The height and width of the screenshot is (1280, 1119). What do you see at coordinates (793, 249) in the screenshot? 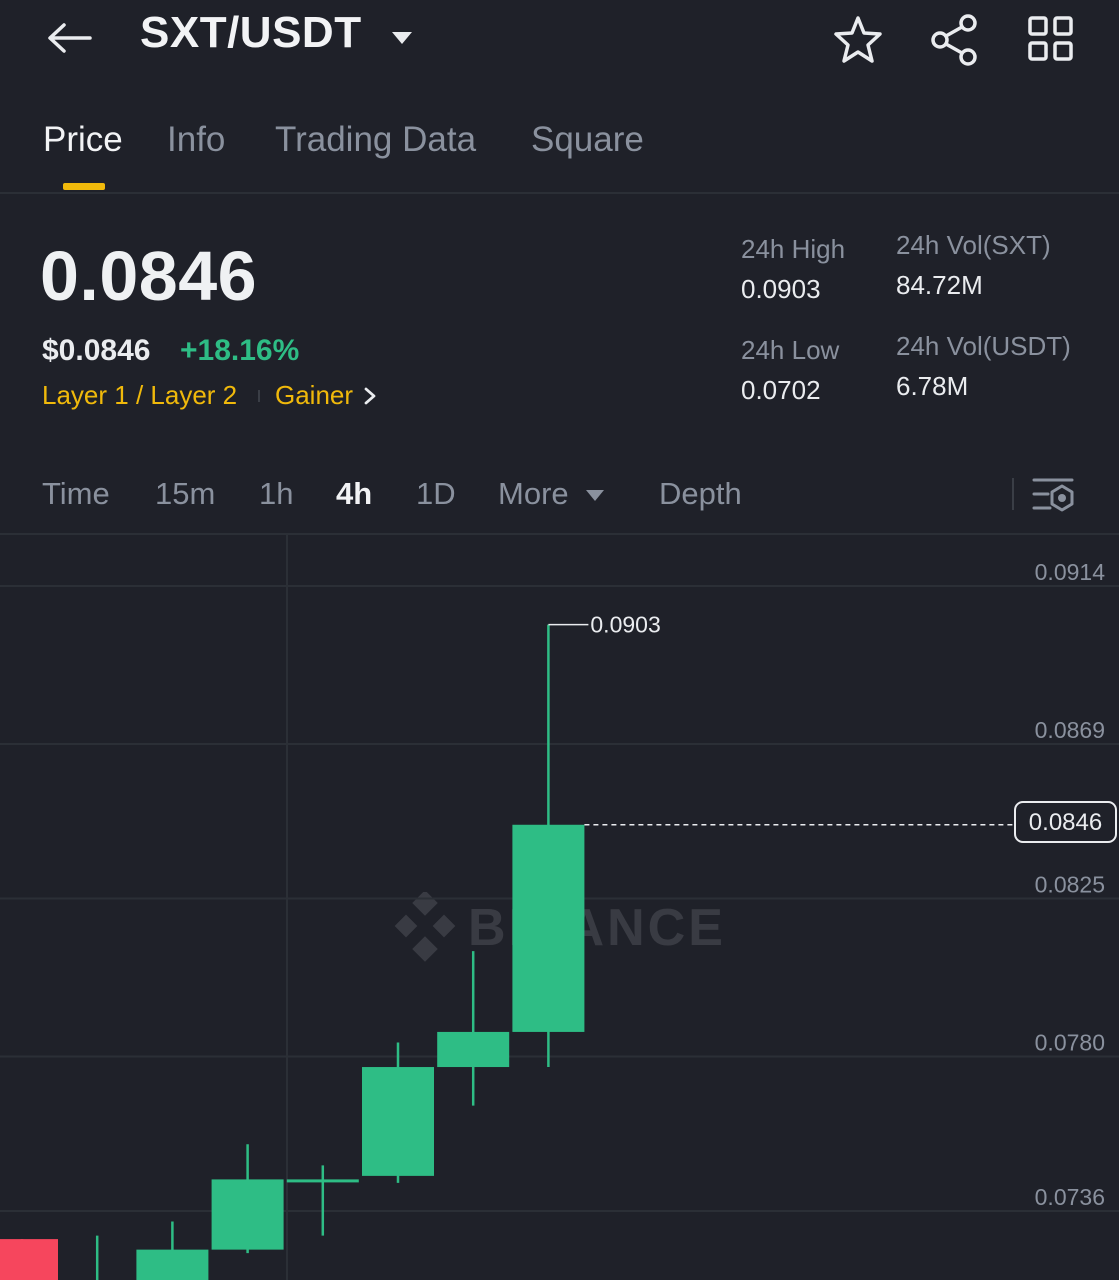
I see `stat-24h-high-label: 24h High` at bounding box center [793, 249].